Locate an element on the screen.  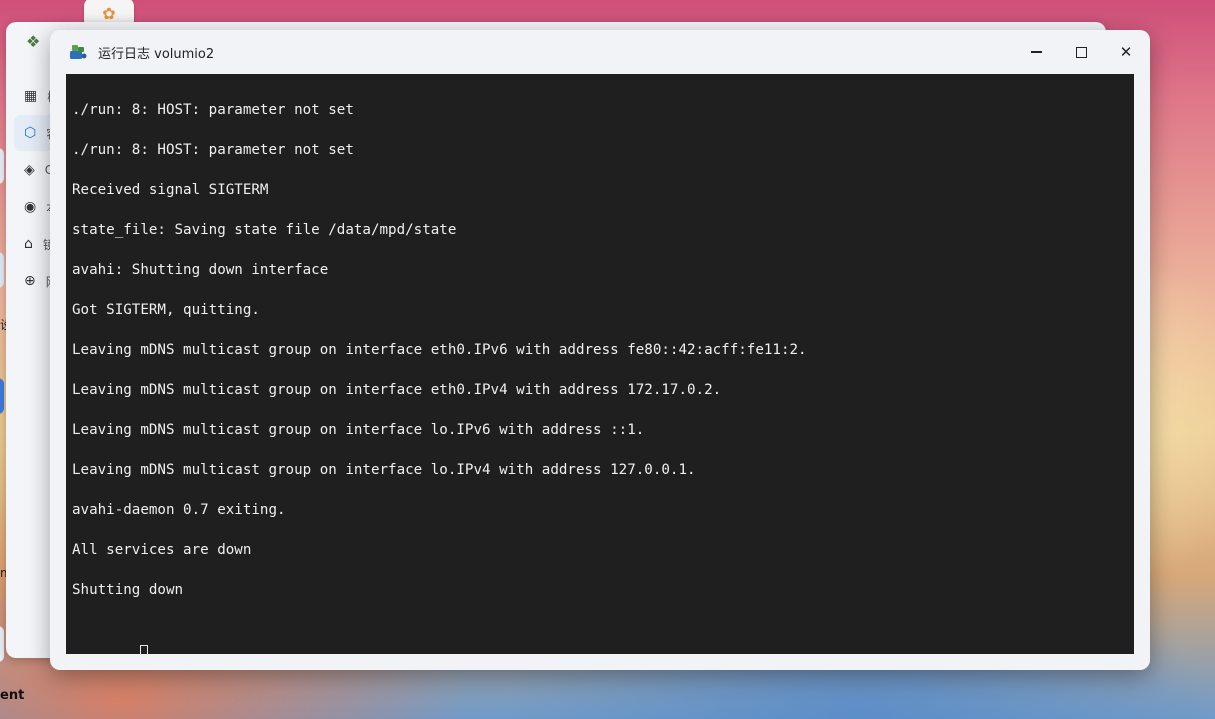
log-line: Got SIGTERM, quitting. is located at coordinates (166, 310).